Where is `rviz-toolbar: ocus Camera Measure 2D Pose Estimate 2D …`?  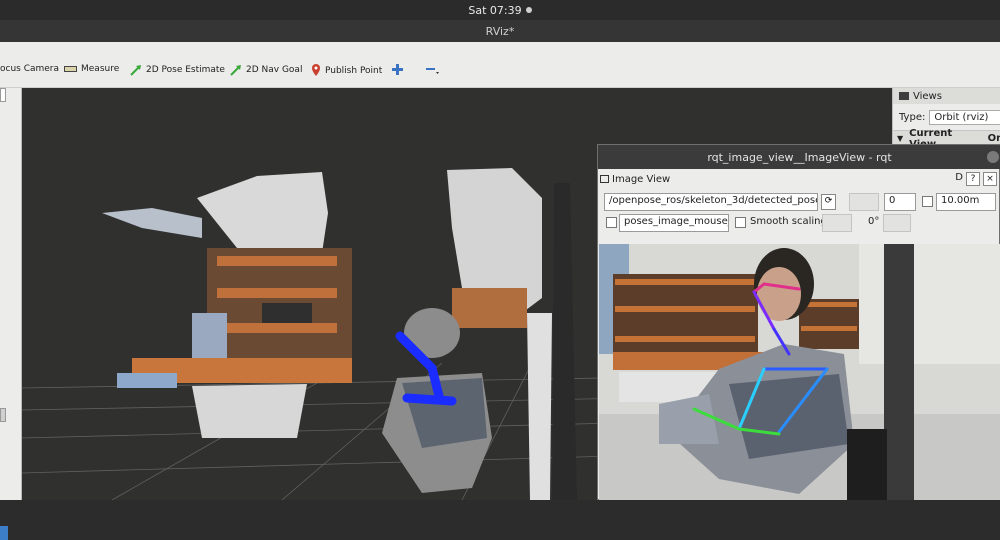
rviz-toolbar: ocus Camera Measure 2D Pose Estimate 2D … is located at coordinates (500, 65).